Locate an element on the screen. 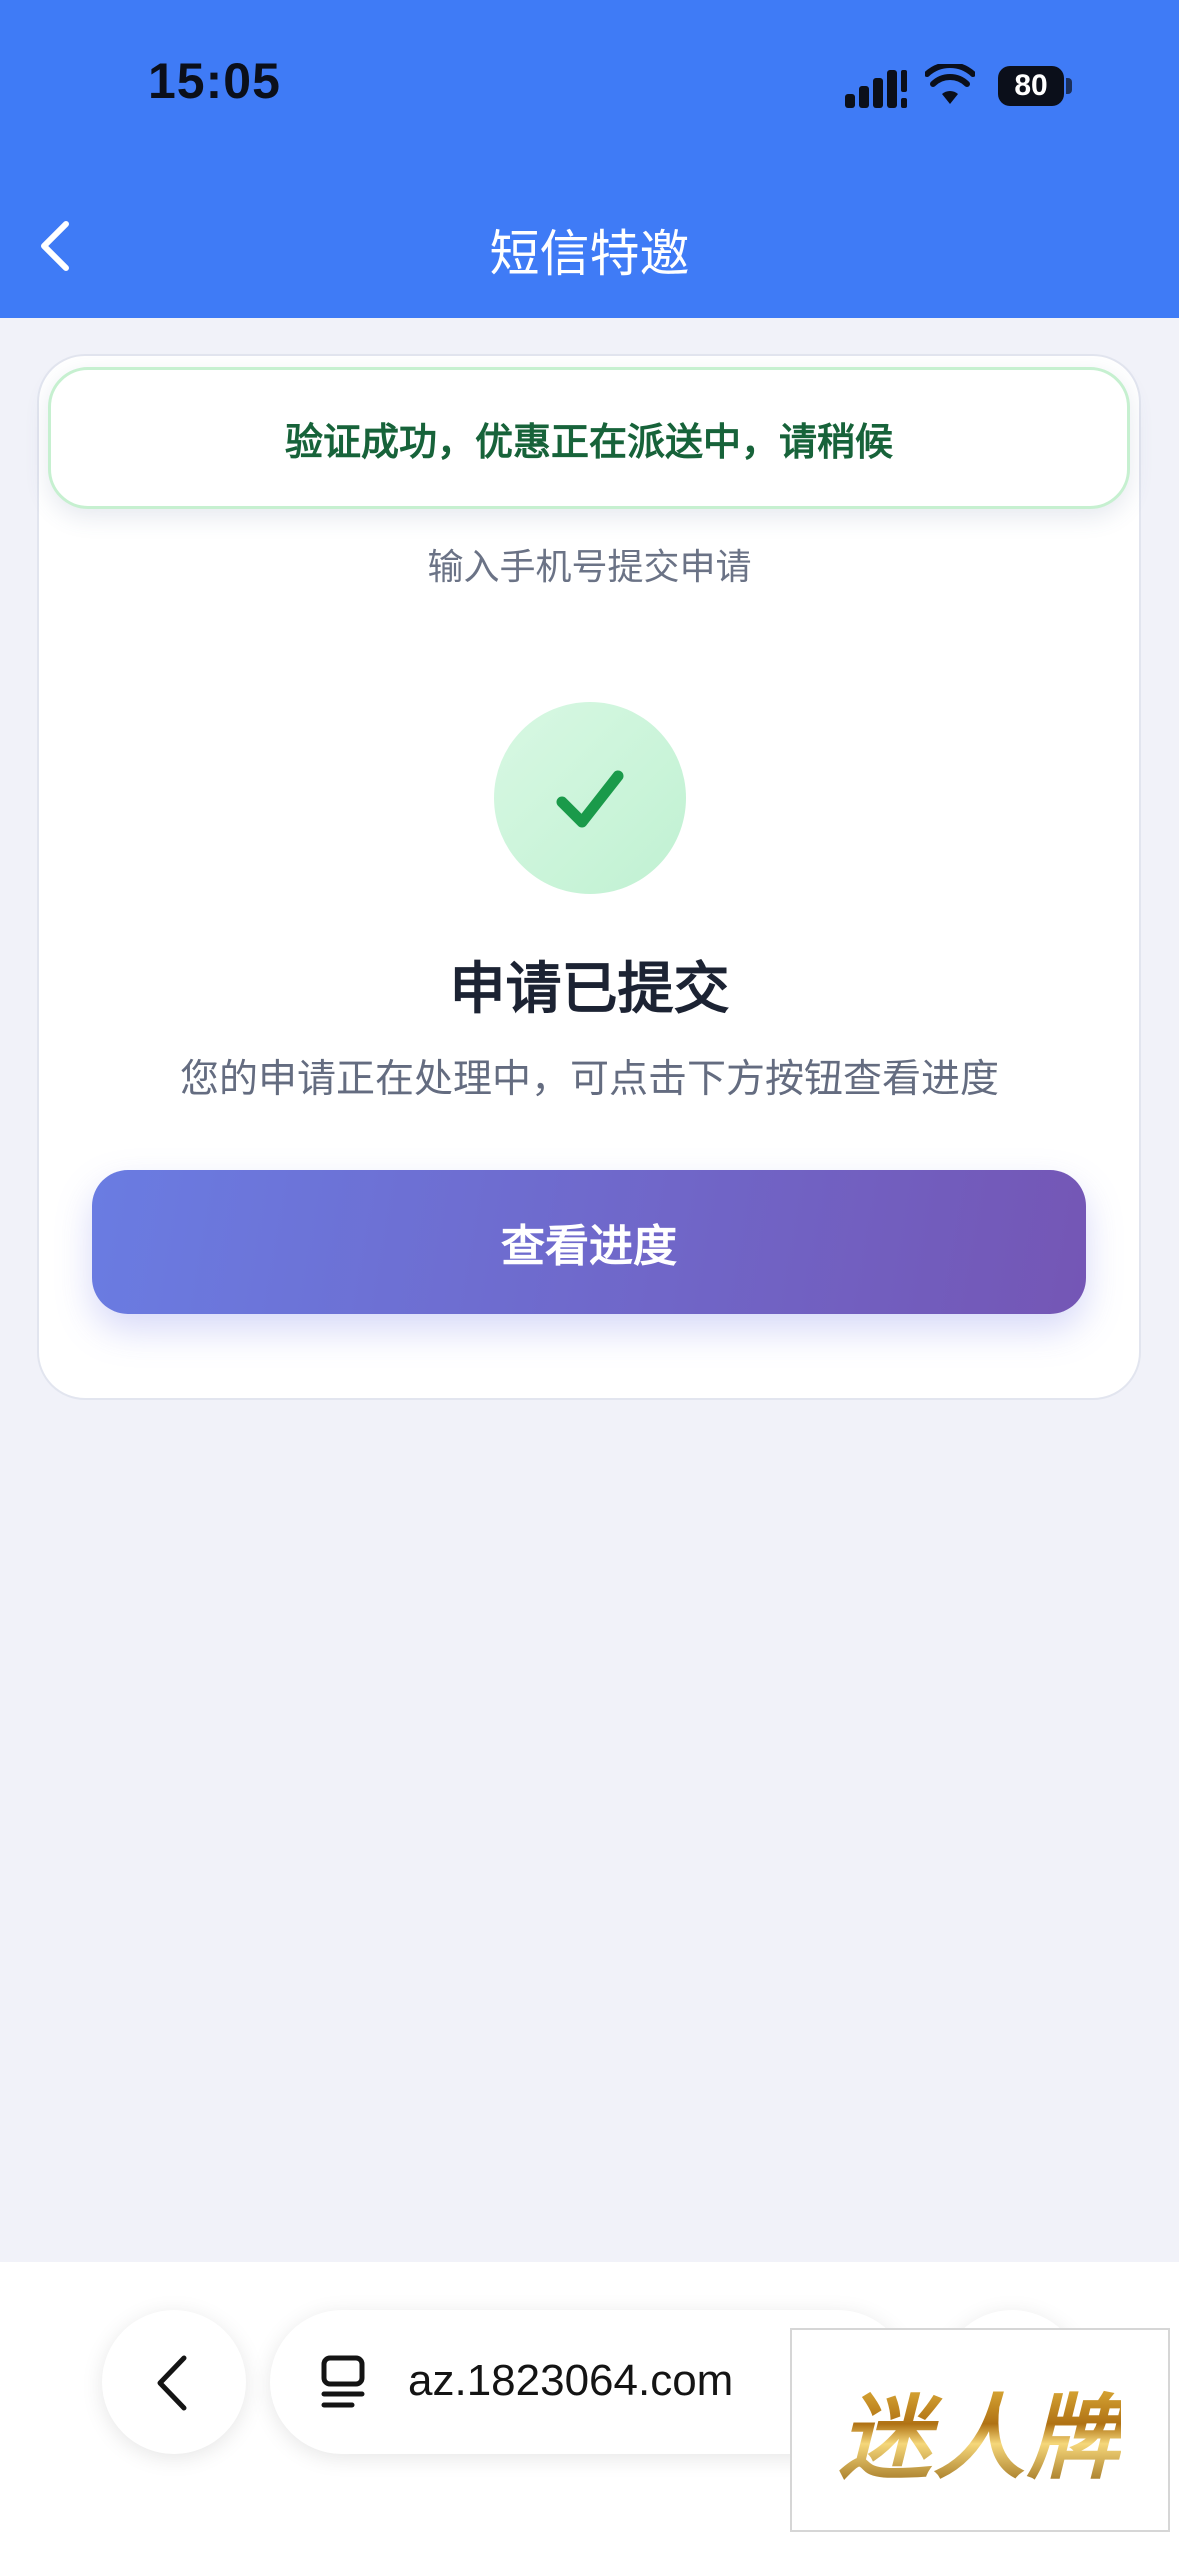 This screenshot has height=2556, width=1179. battery-level: 80 is located at coordinates (1031, 85).